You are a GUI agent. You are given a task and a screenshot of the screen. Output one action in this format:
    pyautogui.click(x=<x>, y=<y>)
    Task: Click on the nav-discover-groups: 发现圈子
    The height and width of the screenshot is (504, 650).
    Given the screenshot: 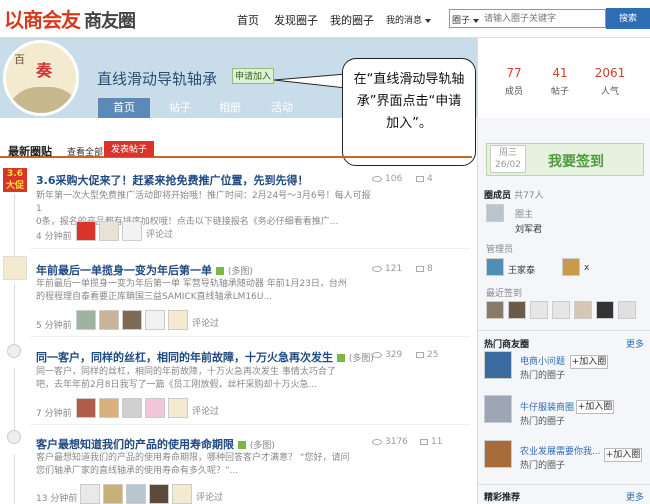 What is the action you would take?
    pyautogui.click(x=296, y=20)
    